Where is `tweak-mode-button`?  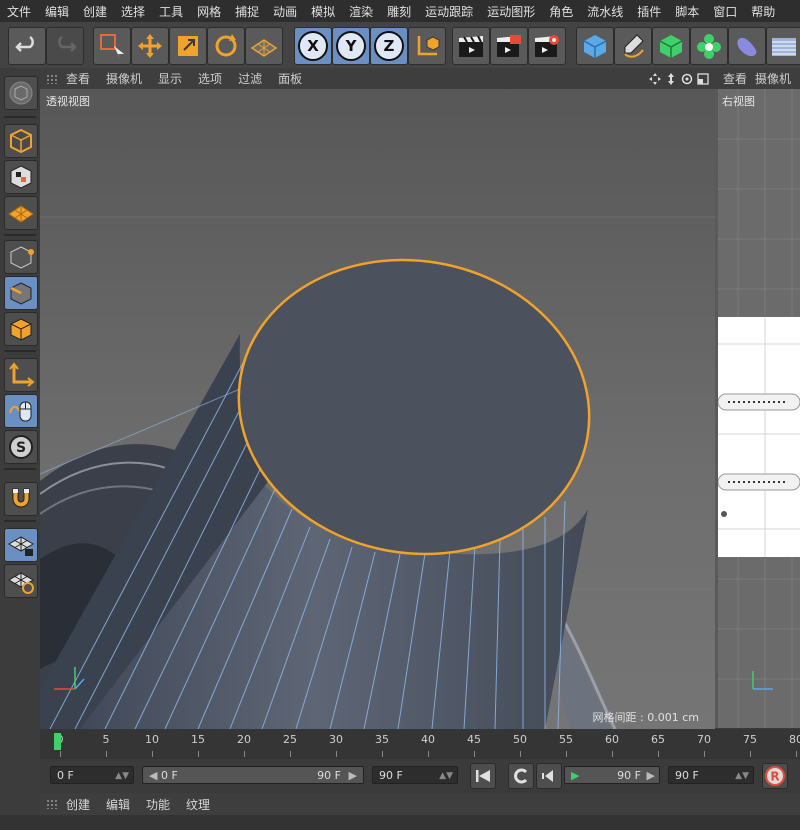
tweak-mode-button is located at coordinates (21, 411).